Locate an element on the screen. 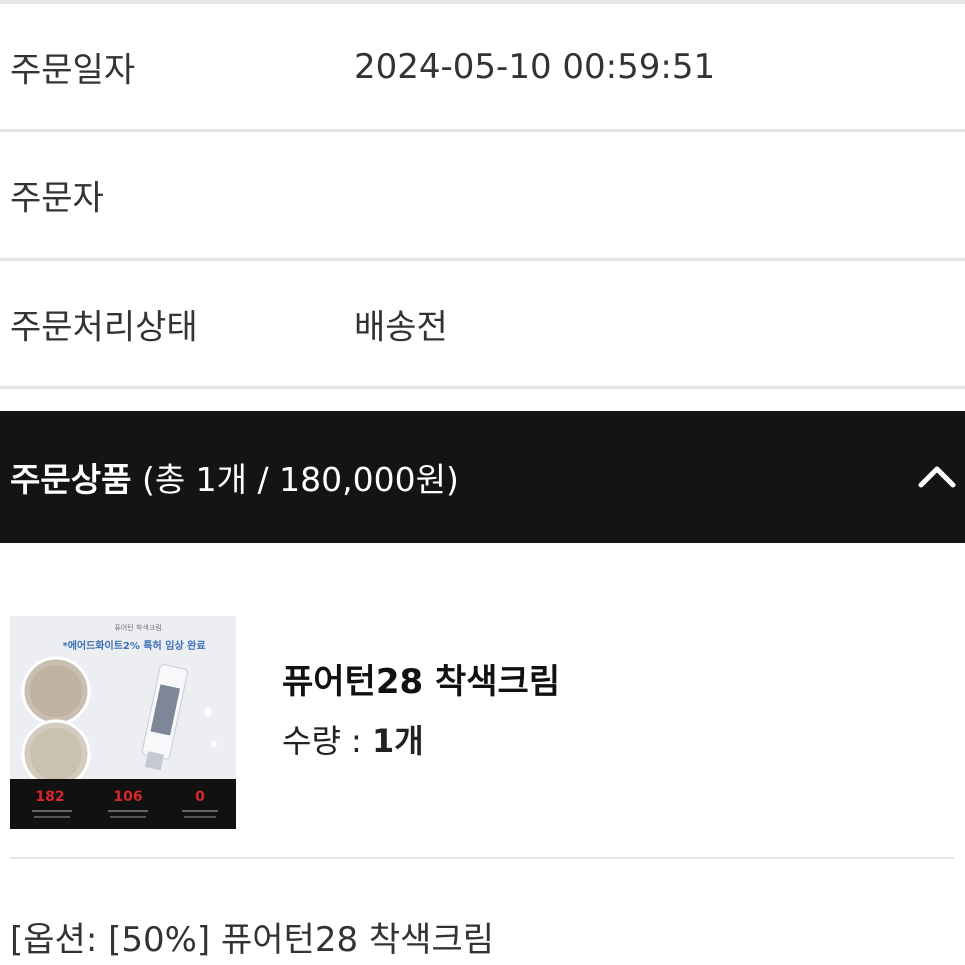  ordered-items-header: 주문상품 (총 1개 / 180,000원) is located at coordinates (482, 477).